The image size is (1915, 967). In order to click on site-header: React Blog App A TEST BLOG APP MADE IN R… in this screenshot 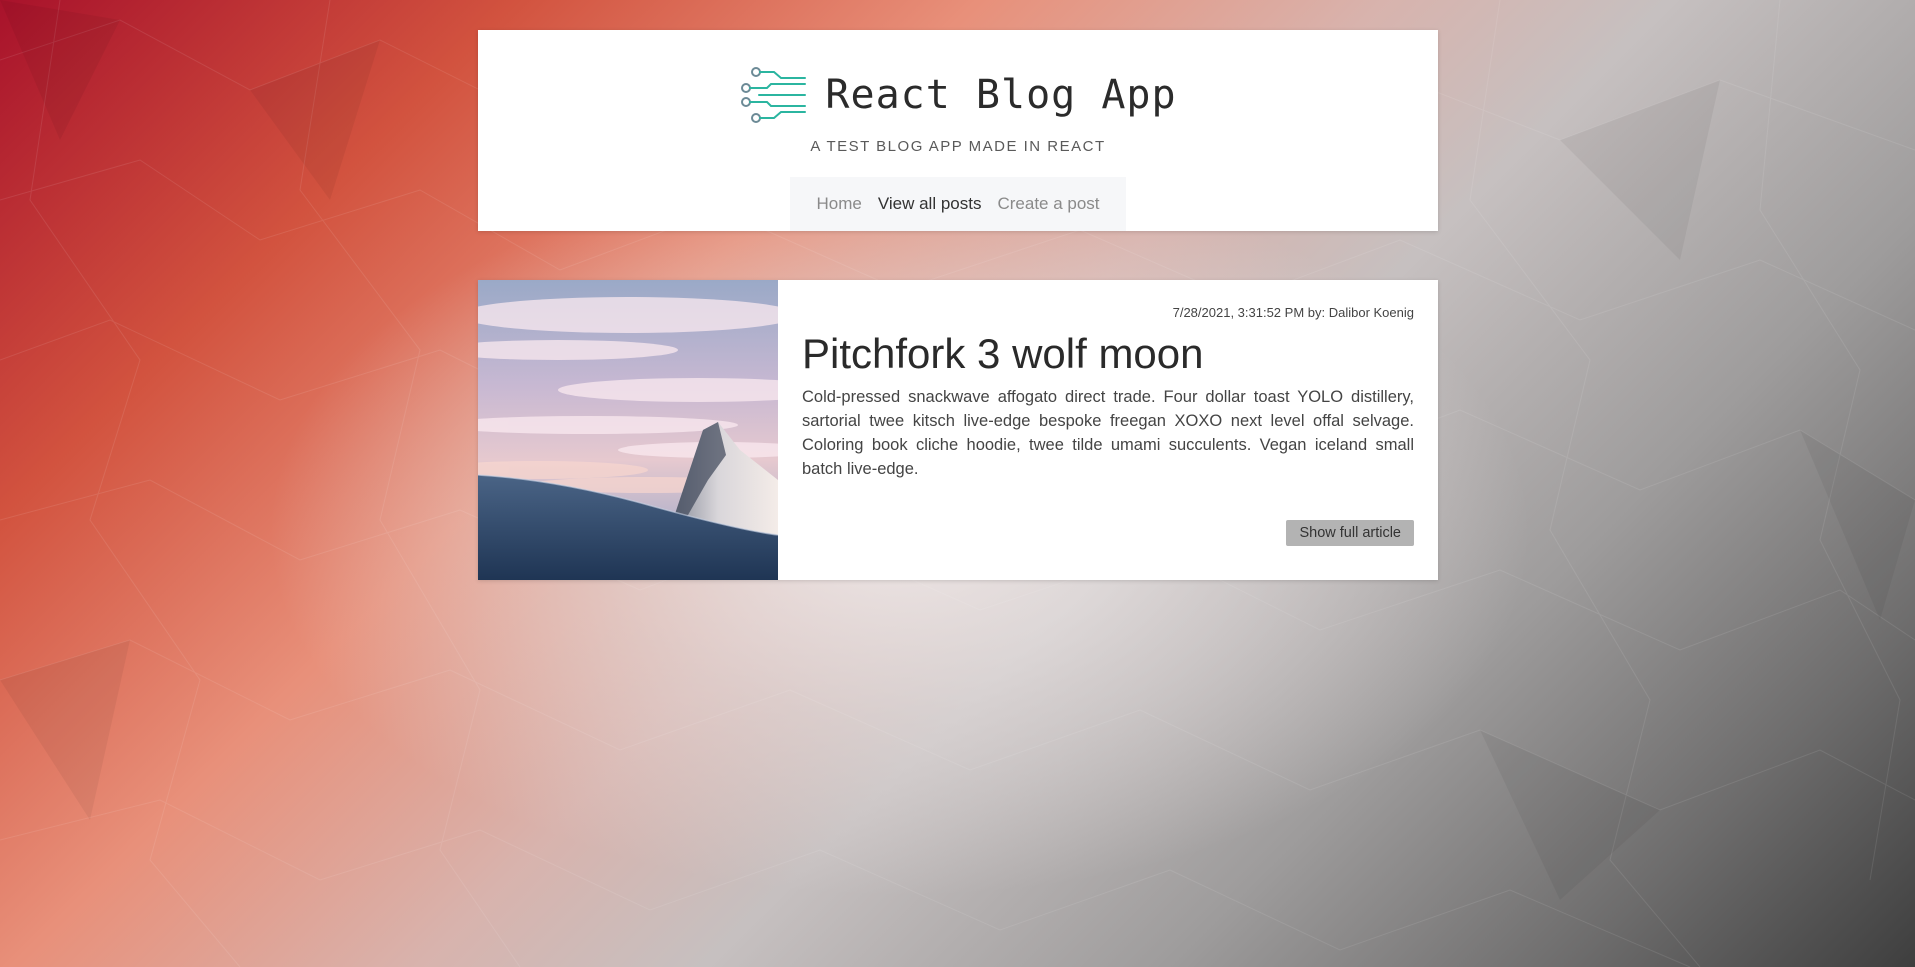, I will do `click(958, 130)`.